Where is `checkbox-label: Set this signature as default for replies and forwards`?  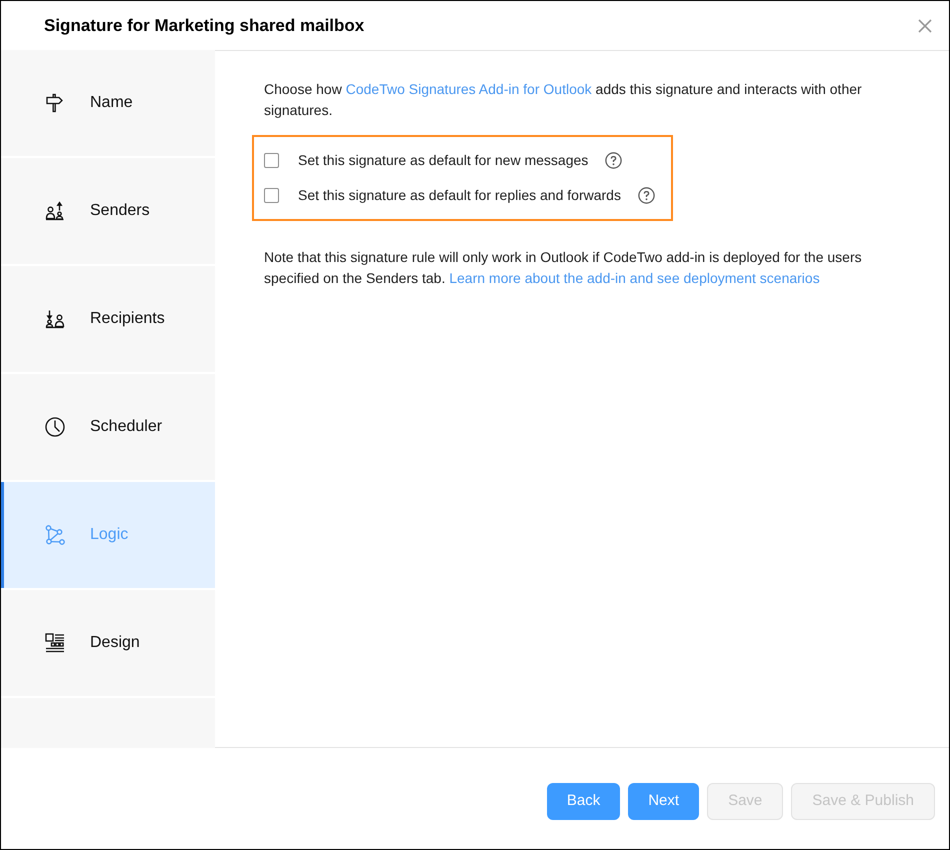
checkbox-label: Set this signature as default for replies and forwards is located at coordinates (459, 195).